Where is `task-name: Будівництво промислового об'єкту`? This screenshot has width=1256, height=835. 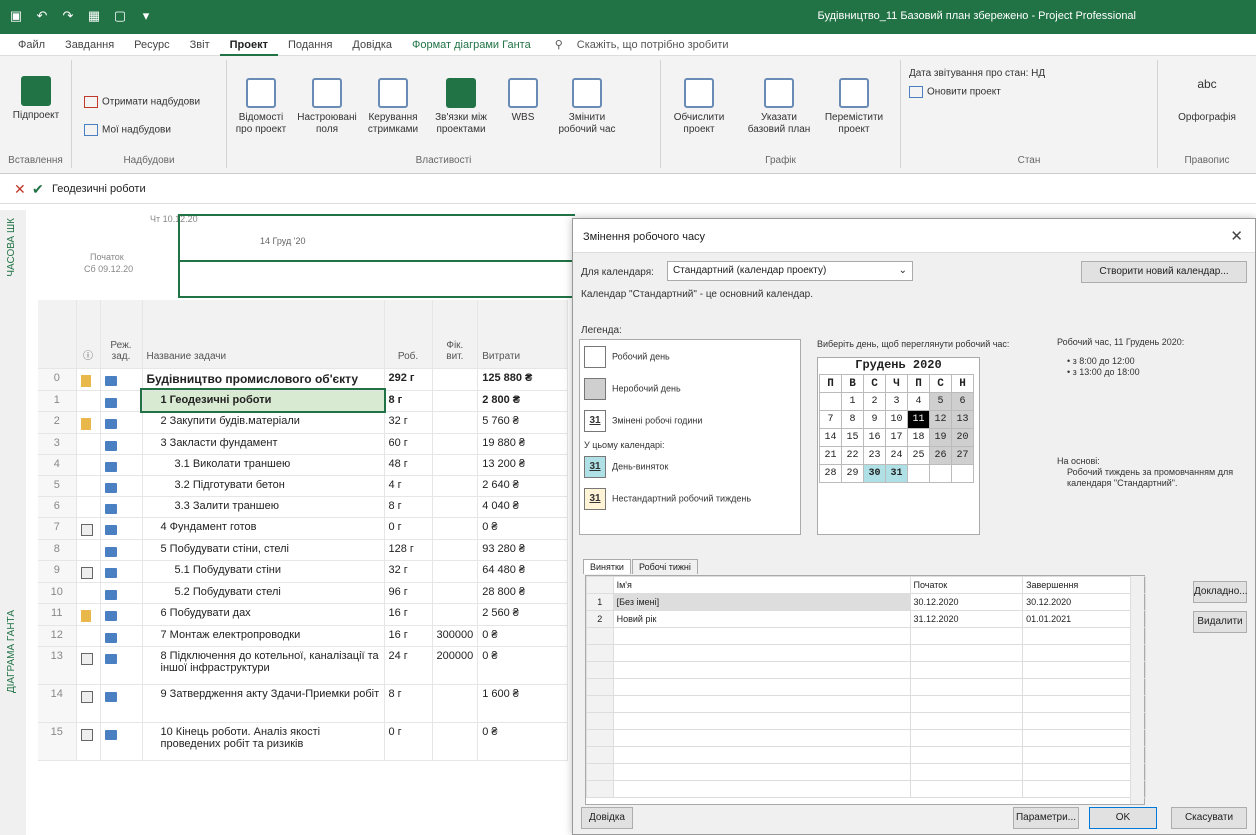
task-name: Будівництво промислового об'єкту is located at coordinates (263, 379).